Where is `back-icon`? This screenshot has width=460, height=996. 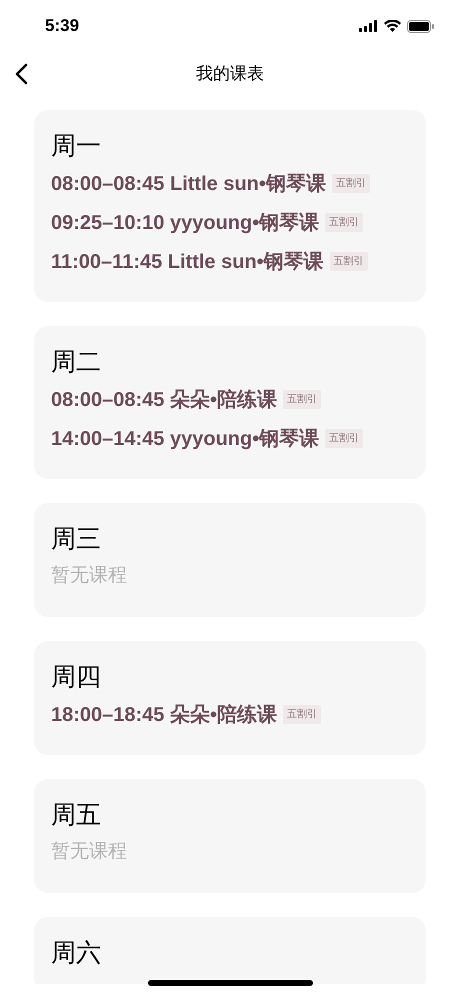 back-icon is located at coordinates (21, 74).